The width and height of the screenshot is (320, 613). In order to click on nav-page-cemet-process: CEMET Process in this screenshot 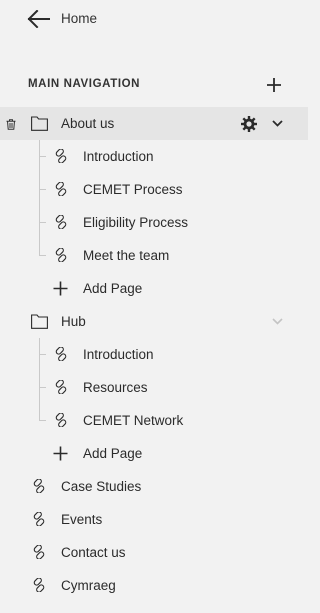, I will do `click(154, 189)`.